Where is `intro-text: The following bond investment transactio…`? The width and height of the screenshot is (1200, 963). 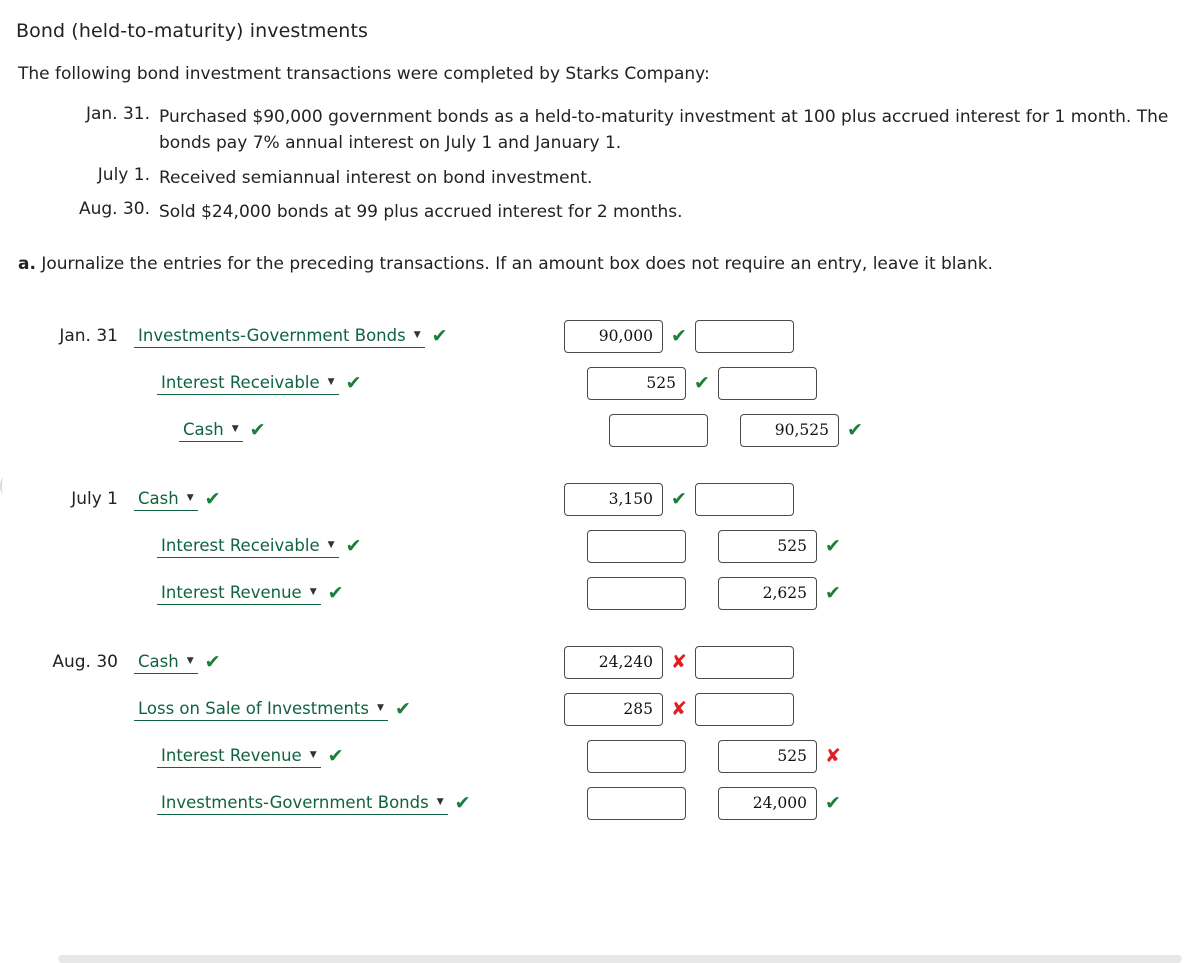
intro-text: The following bond investment transactio… is located at coordinates (364, 74).